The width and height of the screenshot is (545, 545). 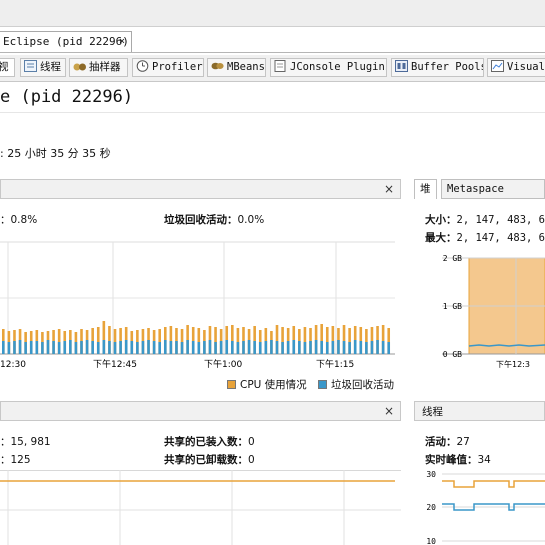 What do you see at coordinates (272, 13) in the screenshot?
I see `window-top-strip` at bounding box center [272, 13].